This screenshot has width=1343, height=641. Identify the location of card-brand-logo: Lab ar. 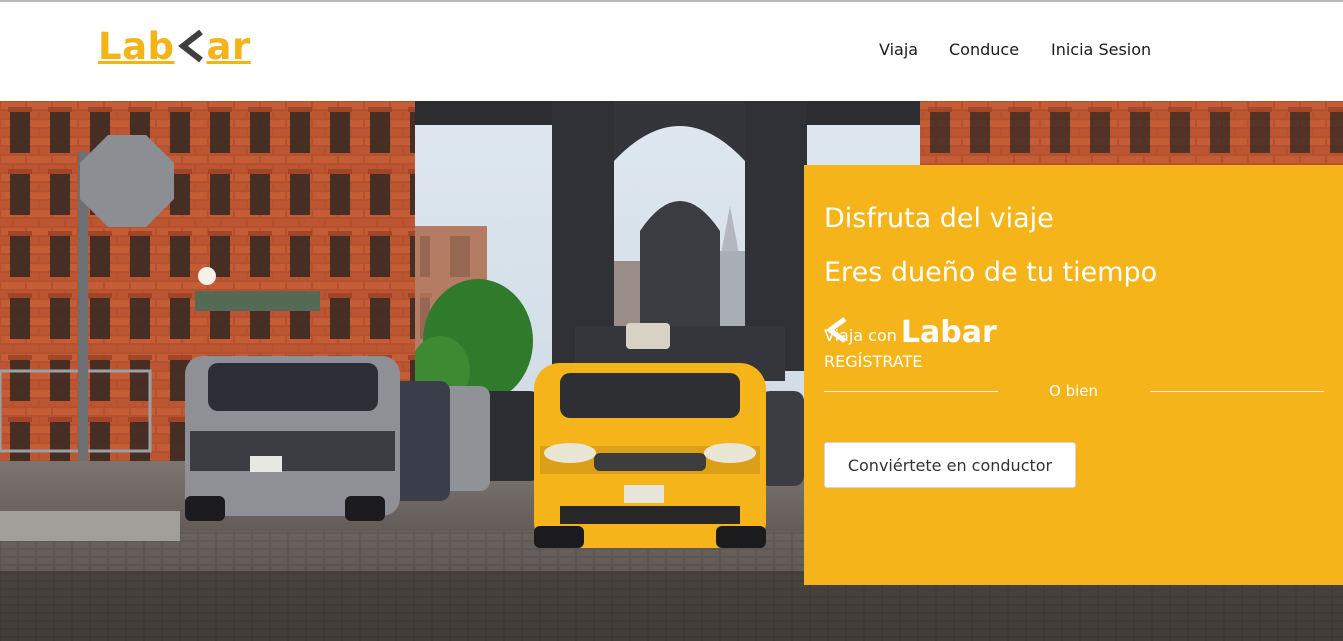
(911, 332).